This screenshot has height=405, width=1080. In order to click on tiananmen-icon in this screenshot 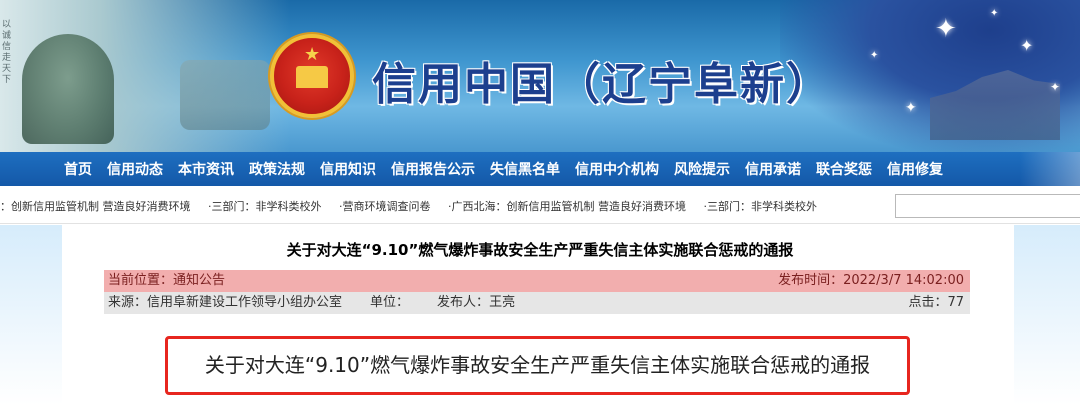, I will do `click(312, 77)`.